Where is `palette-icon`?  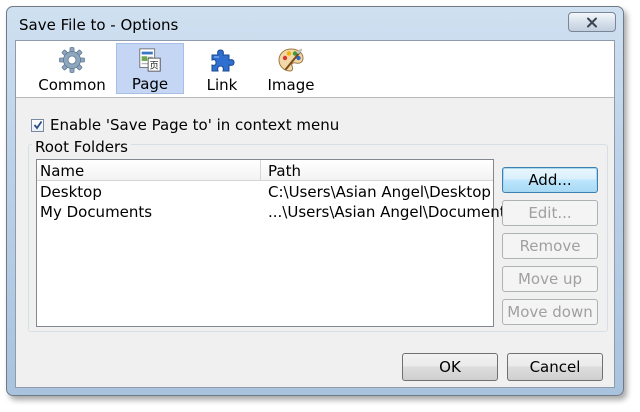
palette-icon is located at coordinates (291, 60).